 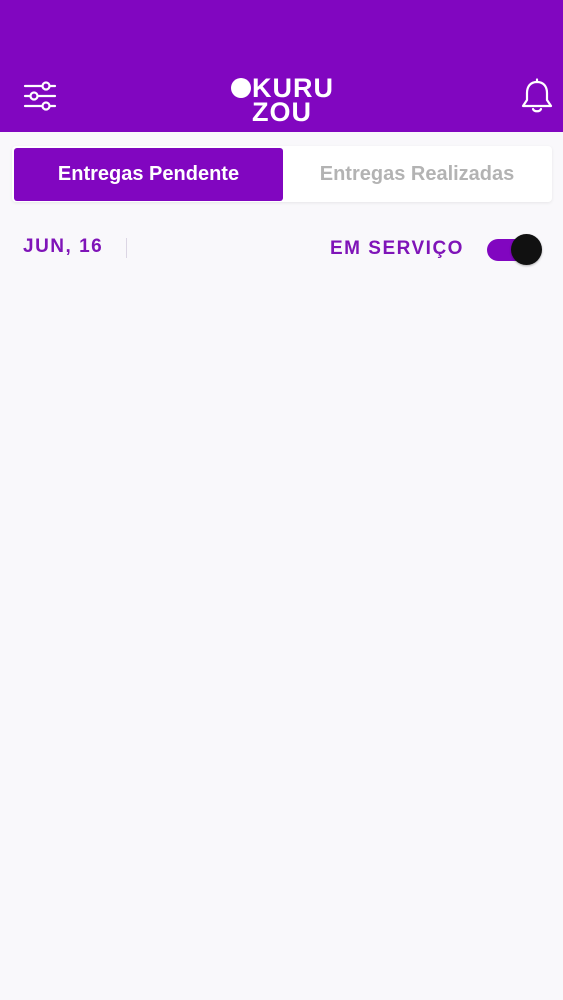 I want to click on filter-sliders-icon, so click(x=40, y=96).